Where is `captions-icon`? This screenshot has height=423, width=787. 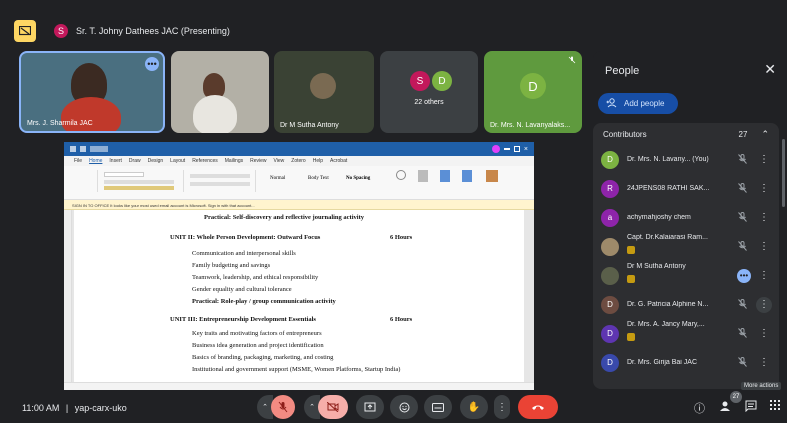
captions-icon is located at coordinates (438, 407).